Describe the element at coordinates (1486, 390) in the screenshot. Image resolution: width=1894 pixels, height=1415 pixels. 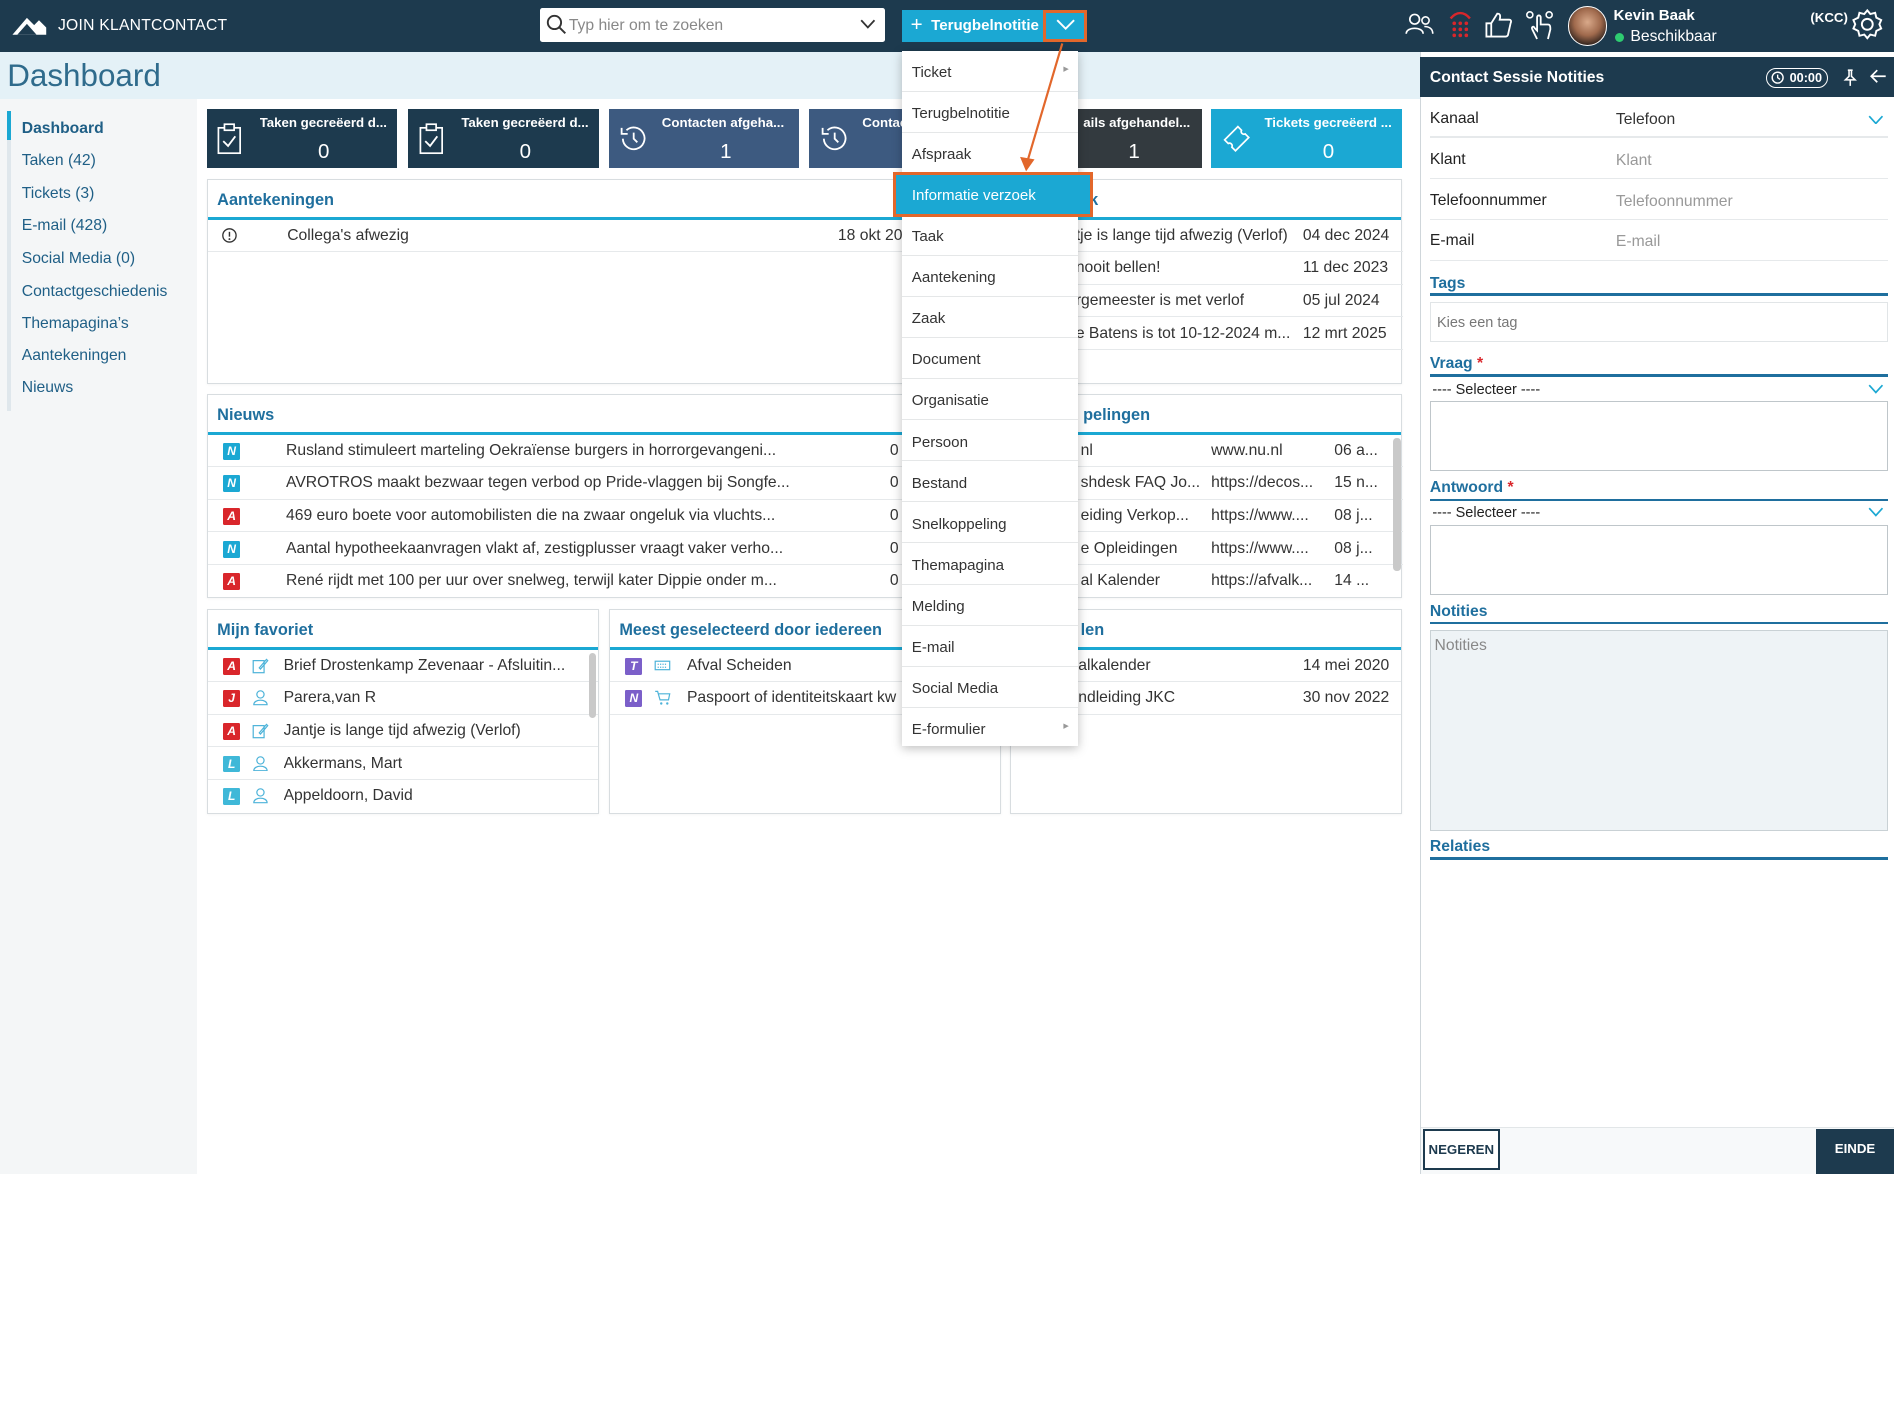
I see `vraag-select: ---- Selecteer ----` at that location.